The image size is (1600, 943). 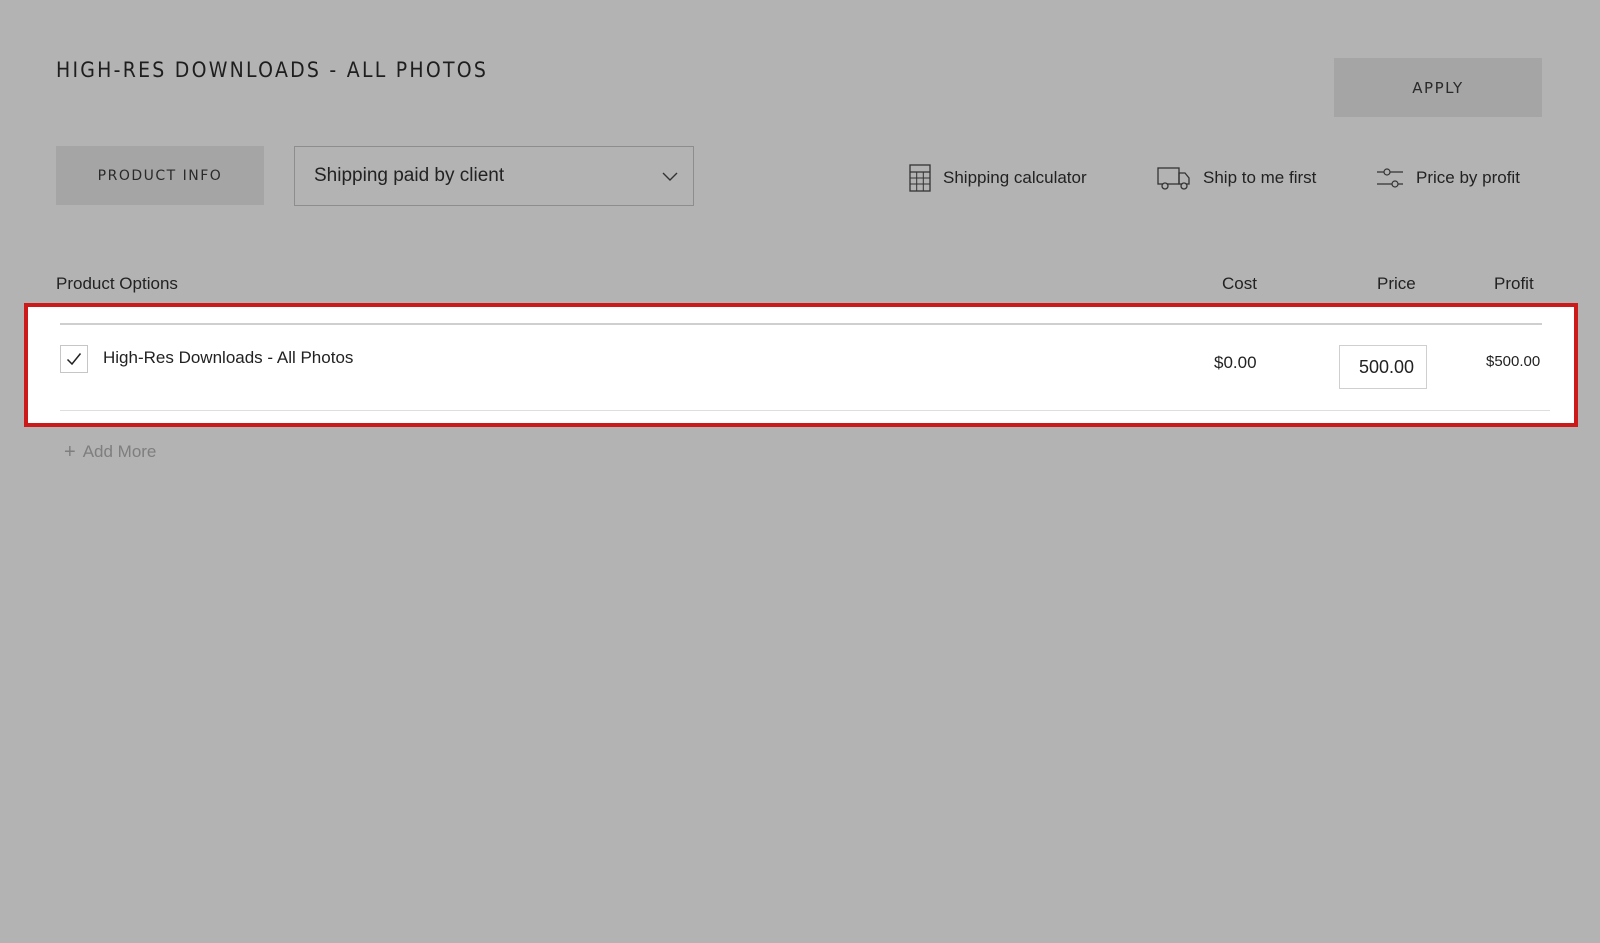 I want to click on chevron-down-icon, so click(x=670, y=176).